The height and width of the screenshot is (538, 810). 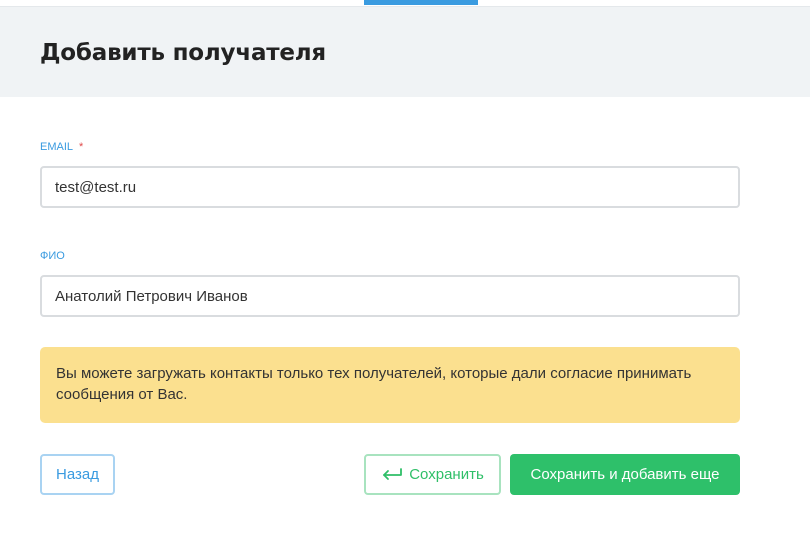 I want to click on save-button: Сохранить, so click(x=432, y=474).